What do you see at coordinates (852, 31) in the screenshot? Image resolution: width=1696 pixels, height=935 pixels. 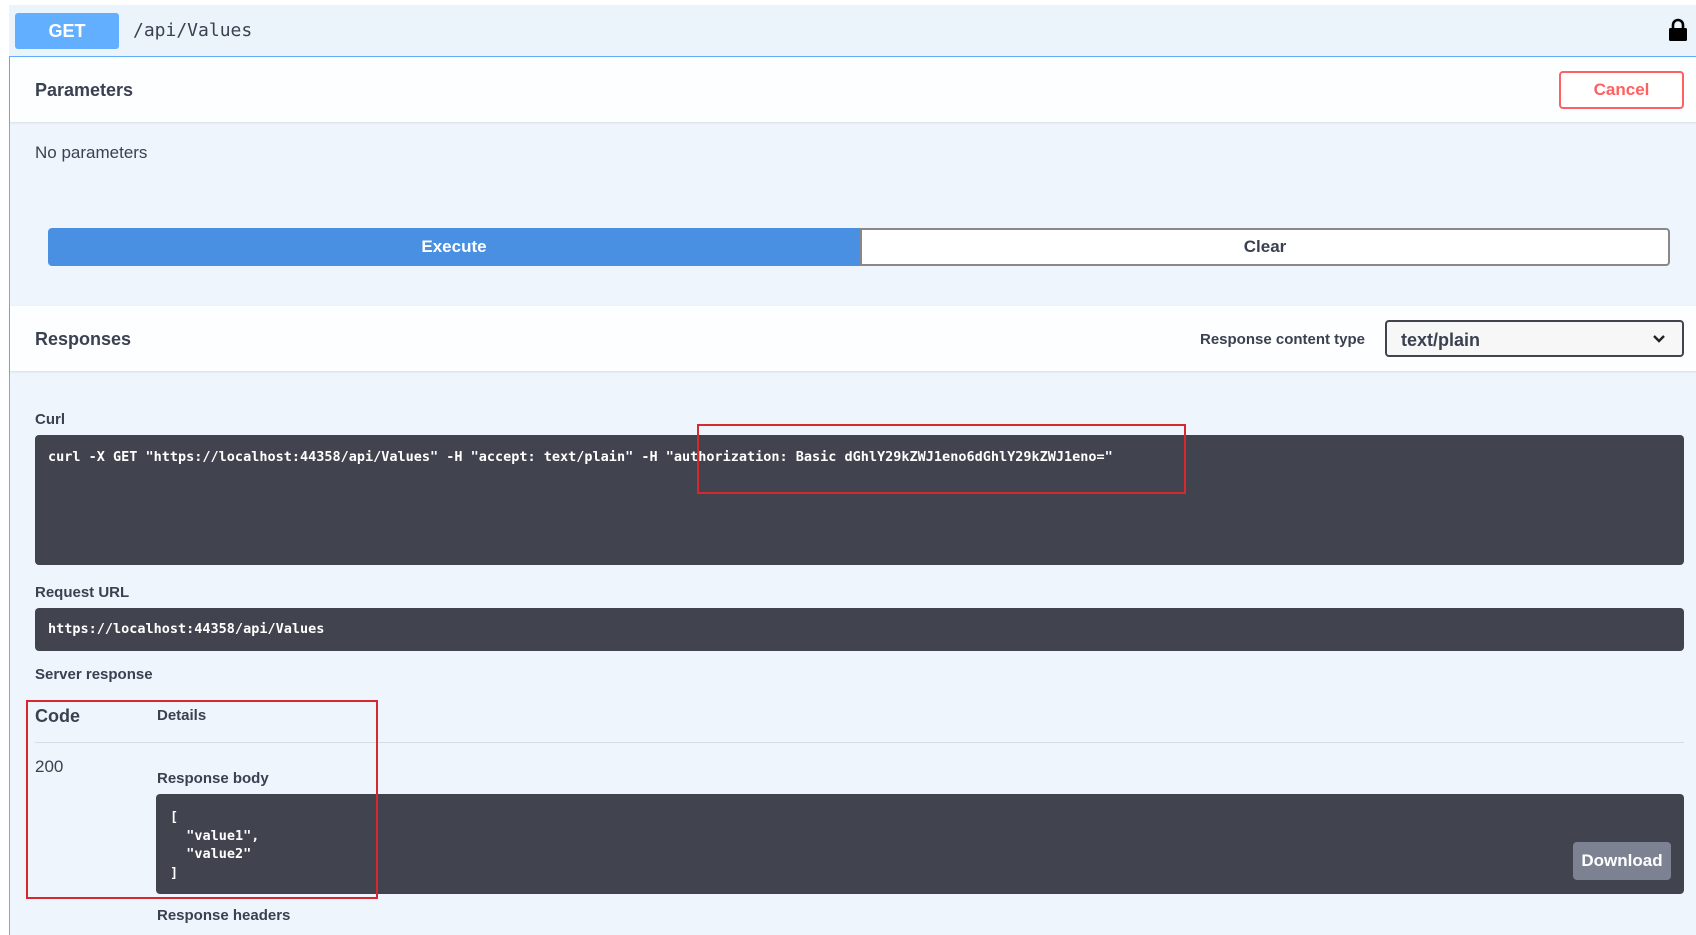 I see `operation-header` at bounding box center [852, 31].